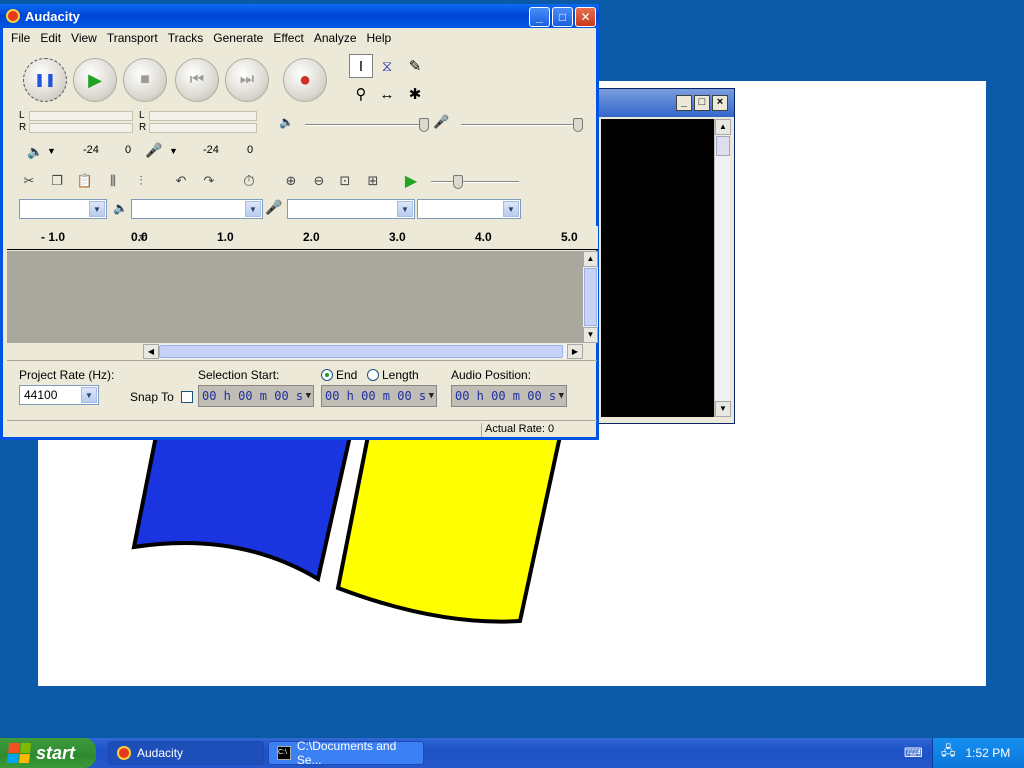  Describe the element at coordinates (51, 151) in the screenshot. I see `playback-menu-arrow-icon: ▼` at that location.